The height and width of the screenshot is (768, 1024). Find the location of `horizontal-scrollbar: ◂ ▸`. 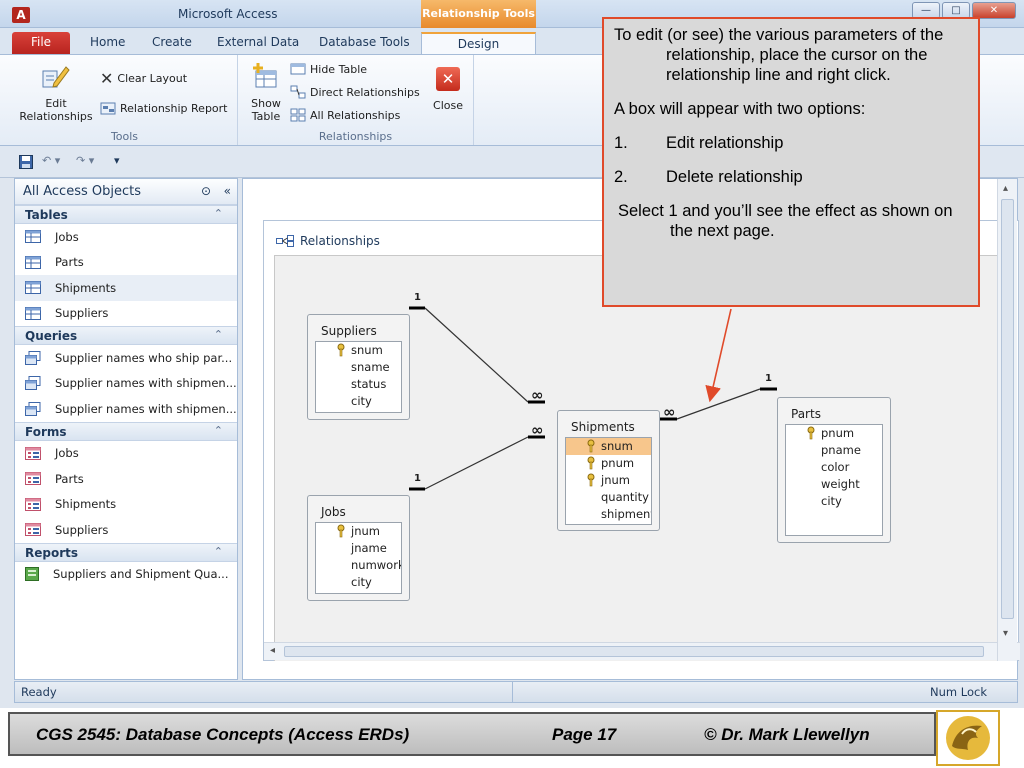

horizontal-scrollbar: ◂ ▸ is located at coordinates (642, 651).